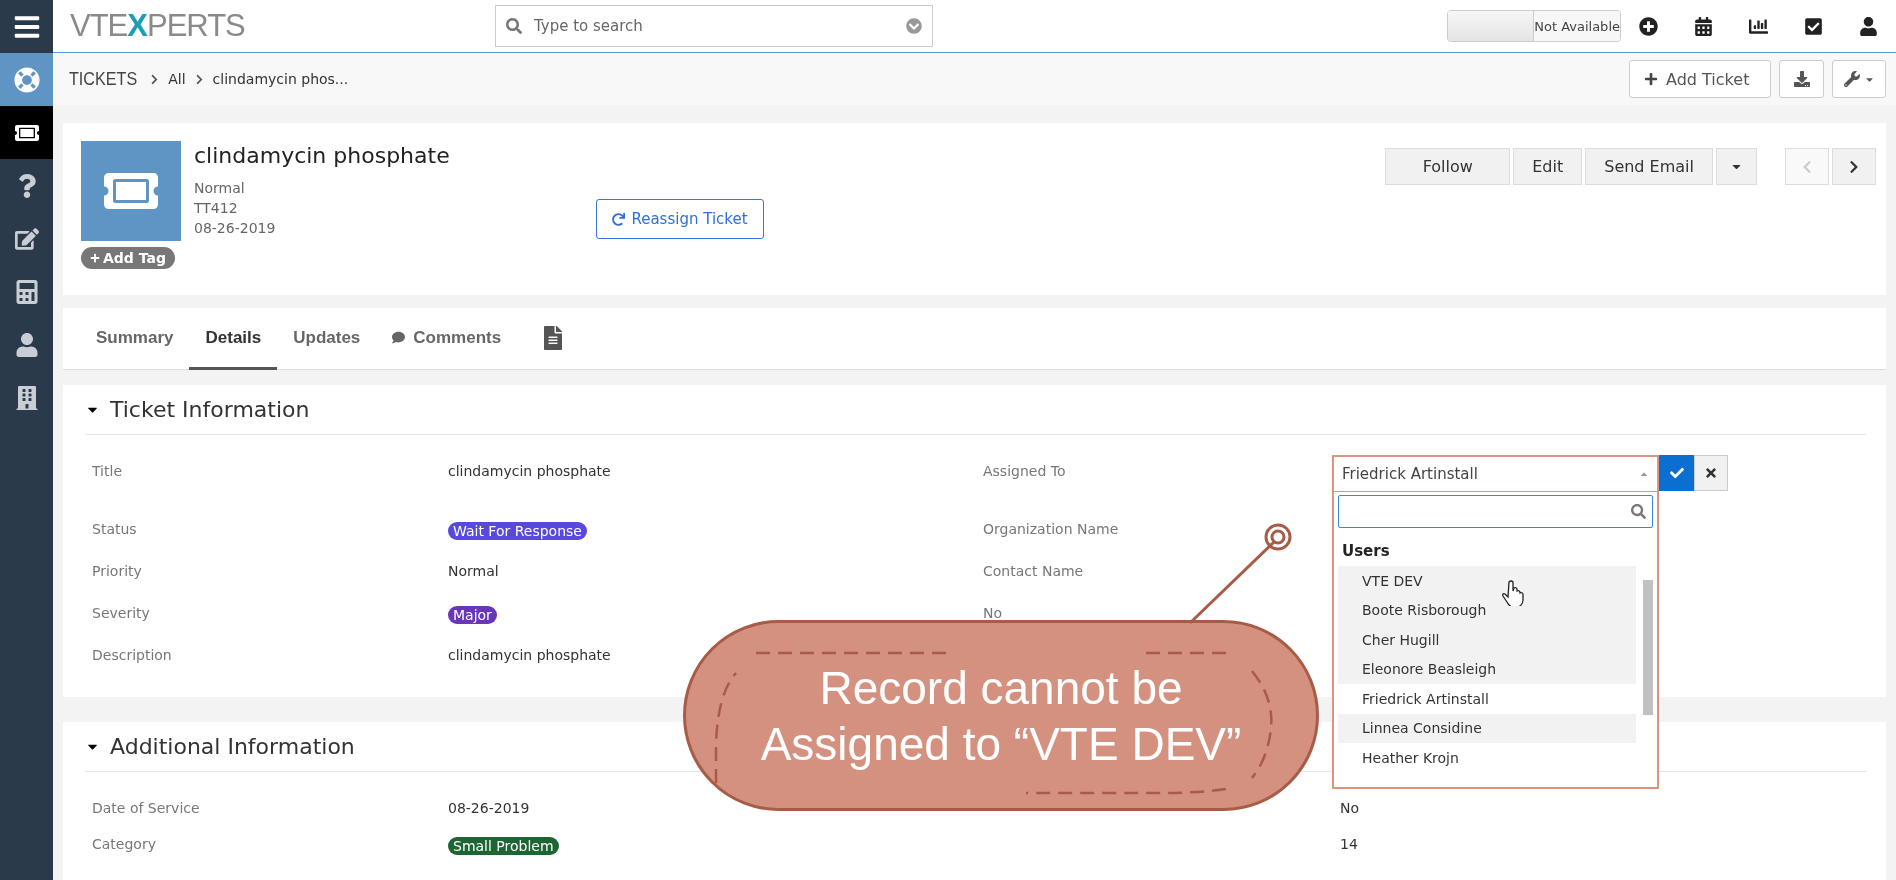  Describe the element at coordinates (1758, 26) in the screenshot. I see `bar-chart-icon` at that location.